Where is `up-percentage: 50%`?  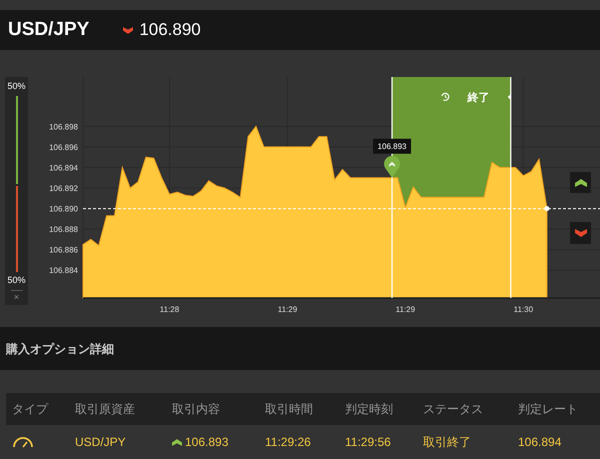 up-percentage: 50% is located at coordinates (16, 86).